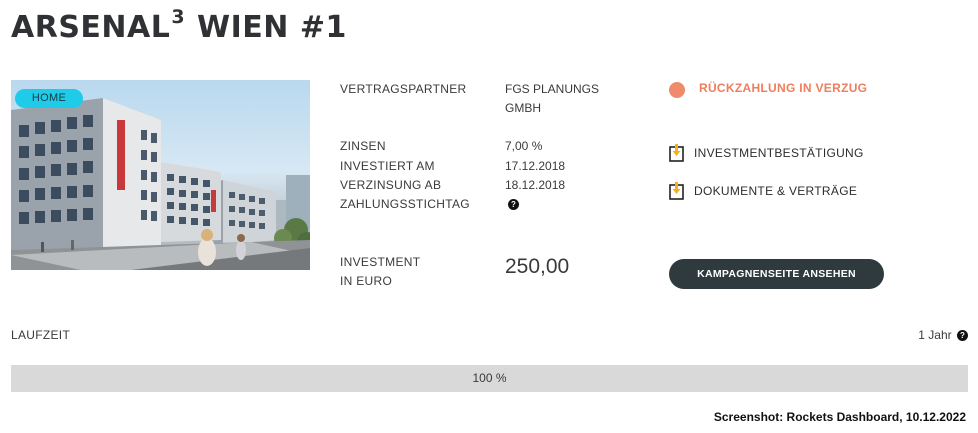  Describe the element at coordinates (552, 89) in the screenshot. I see `partner-value-line1: FGS PLANUNGS` at that location.